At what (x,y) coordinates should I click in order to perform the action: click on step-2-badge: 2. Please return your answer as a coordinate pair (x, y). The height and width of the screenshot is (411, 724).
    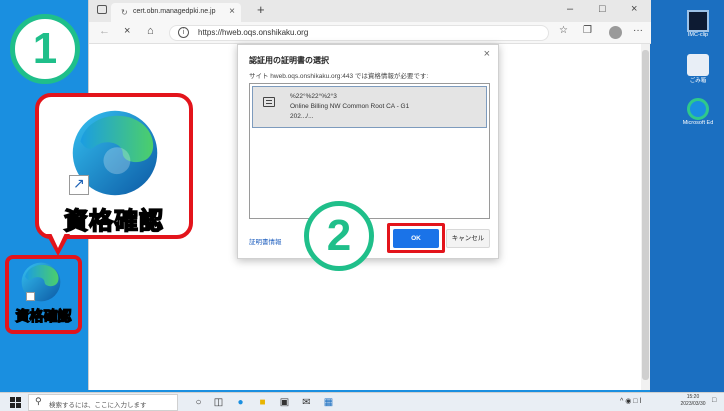
    Looking at the image, I should click on (339, 236).